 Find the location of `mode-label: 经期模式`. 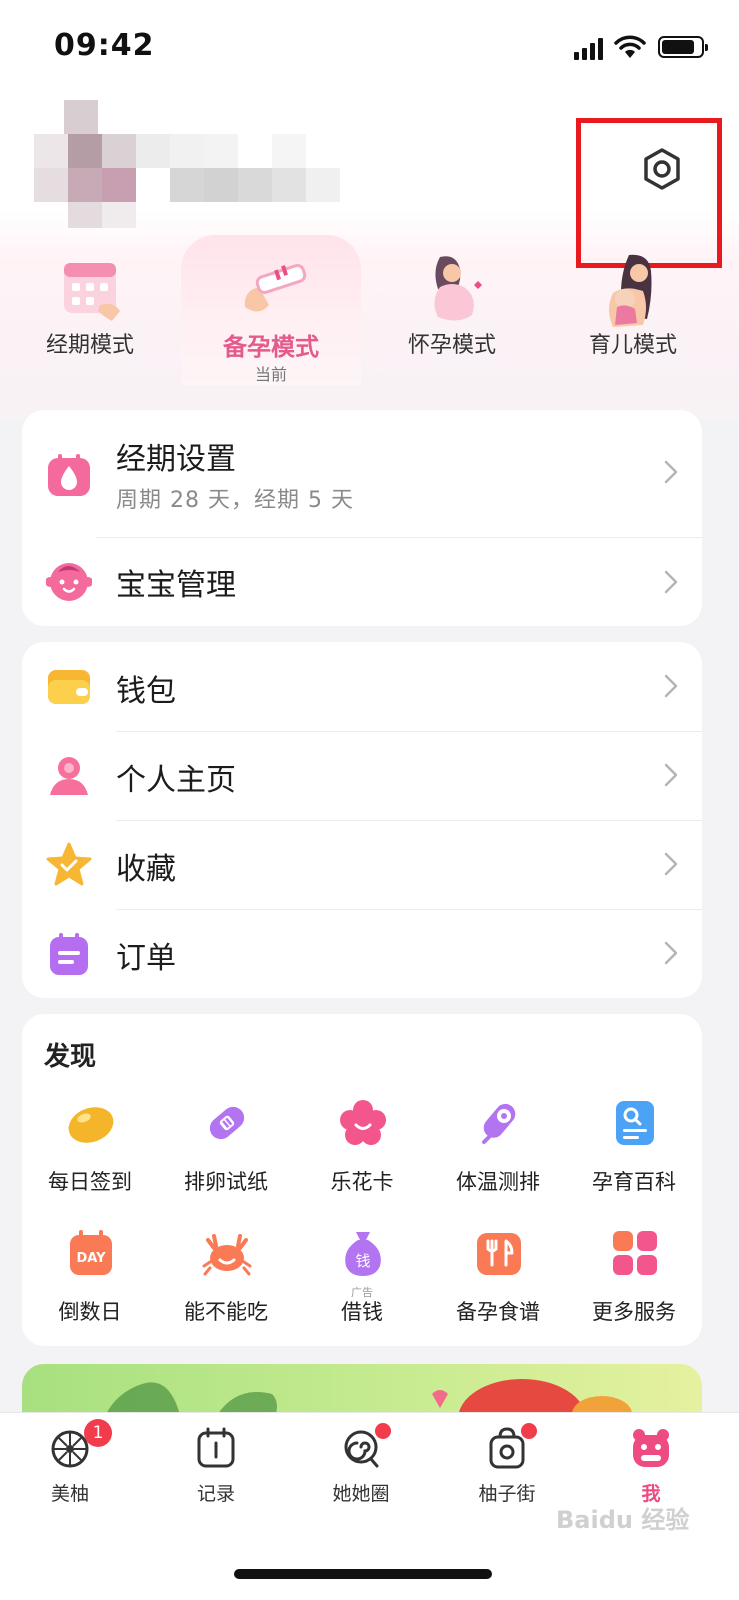

mode-label: 经期模式 is located at coordinates (89, 345).